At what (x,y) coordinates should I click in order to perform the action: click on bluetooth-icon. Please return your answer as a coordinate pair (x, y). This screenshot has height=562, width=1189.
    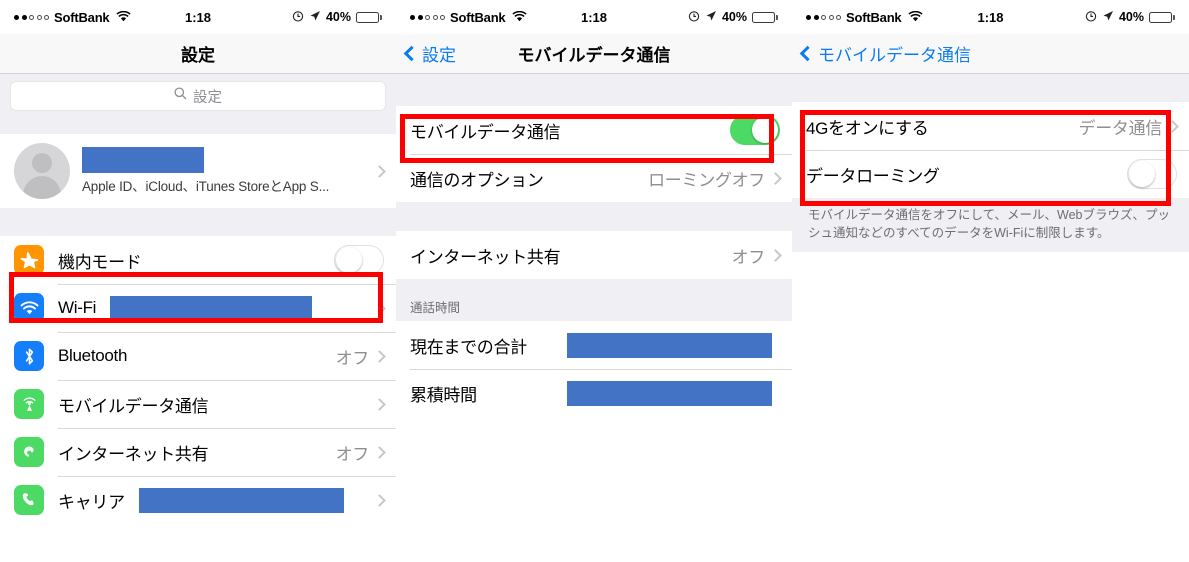
    Looking at the image, I should click on (29, 356).